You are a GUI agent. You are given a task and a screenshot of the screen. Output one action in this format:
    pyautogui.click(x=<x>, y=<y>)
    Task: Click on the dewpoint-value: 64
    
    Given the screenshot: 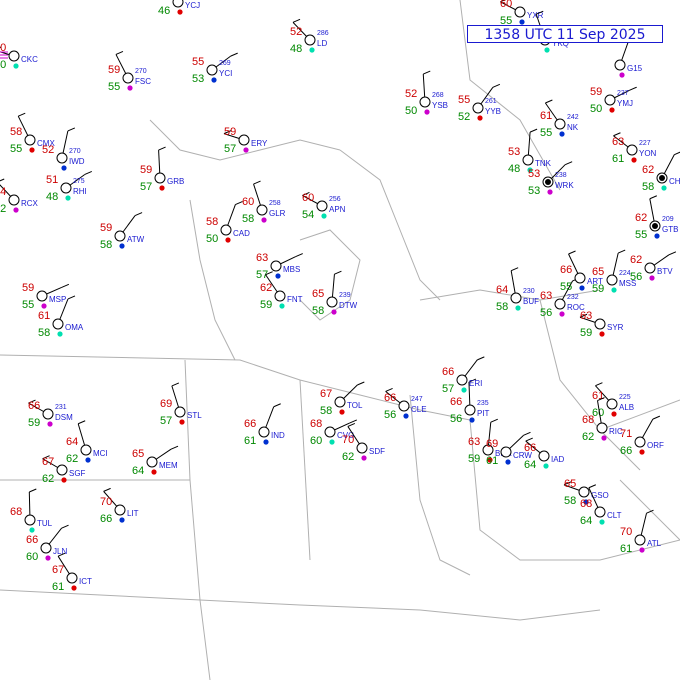 What is the action you would take?
    pyautogui.click(x=138, y=471)
    